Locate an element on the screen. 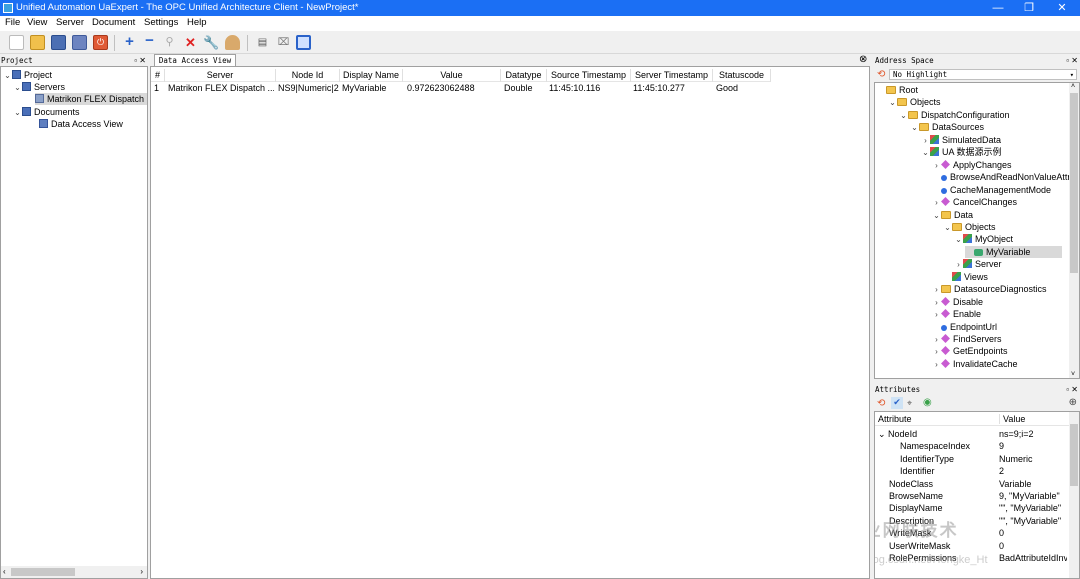 The image size is (1080, 579). address-space-node: ⌄ DispatchConfiguration is located at coordinates (954, 115).